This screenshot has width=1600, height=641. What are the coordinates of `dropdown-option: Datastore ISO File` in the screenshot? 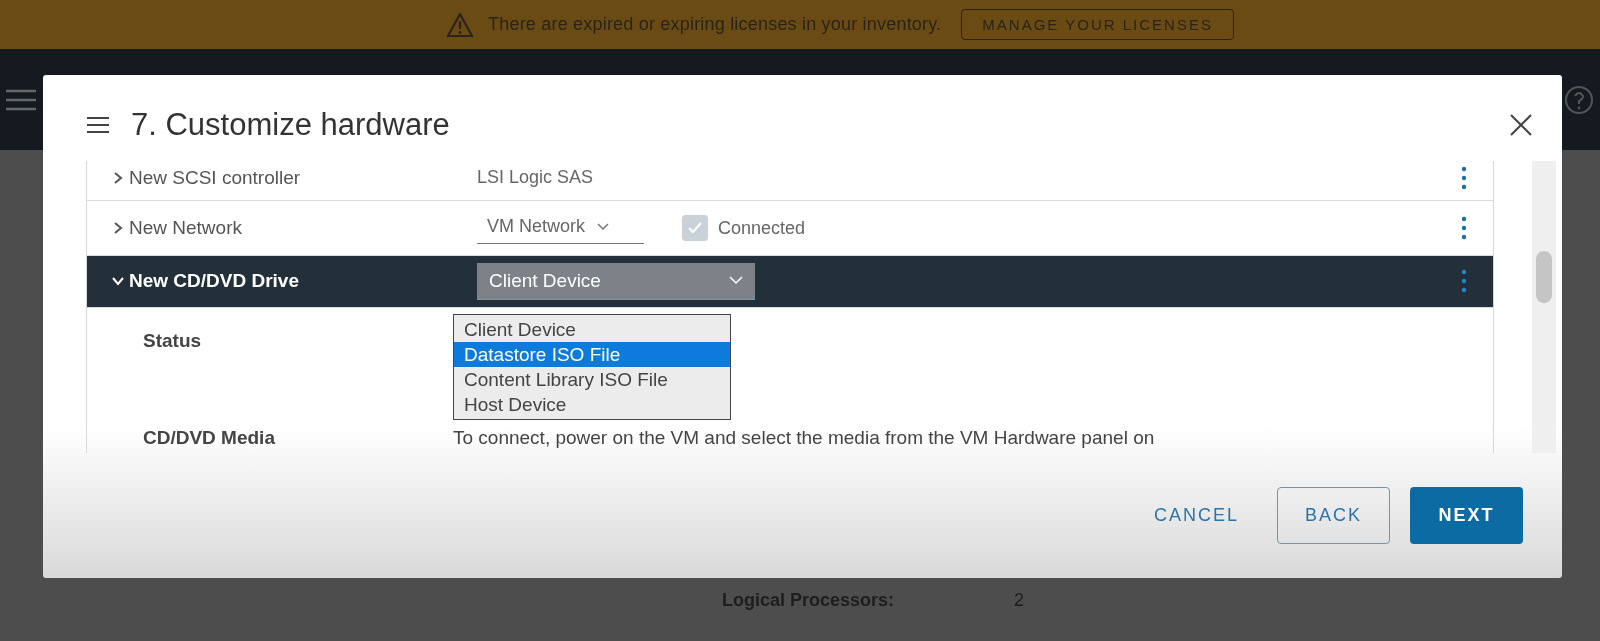 It's located at (592, 354).